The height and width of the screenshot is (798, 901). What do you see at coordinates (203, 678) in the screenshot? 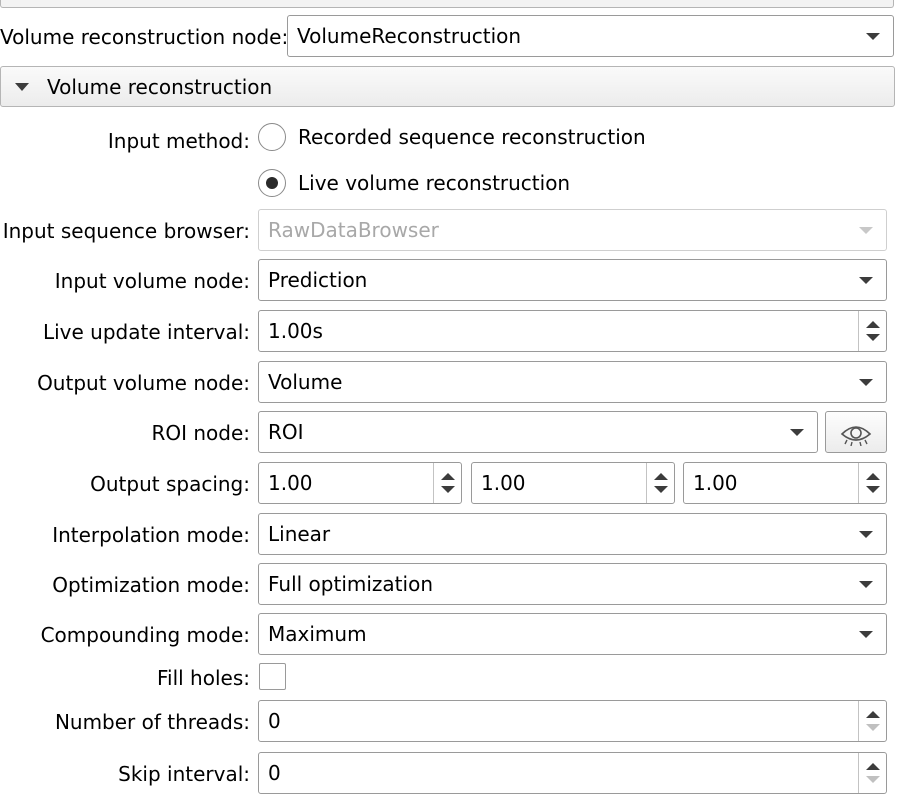
I see `fill-holes-label: Fill holes:` at bounding box center [203, 678].